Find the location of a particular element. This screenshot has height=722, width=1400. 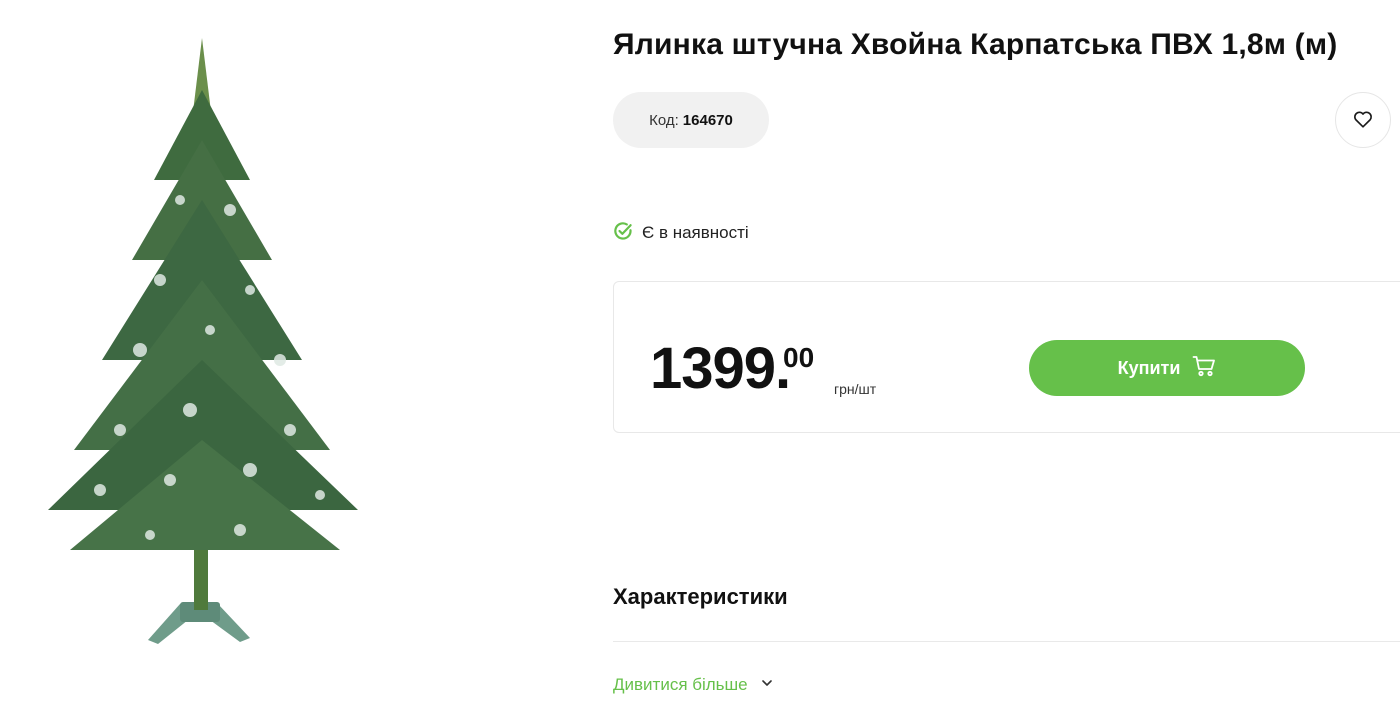

cart-icon is located at coordinates (1204, 368).